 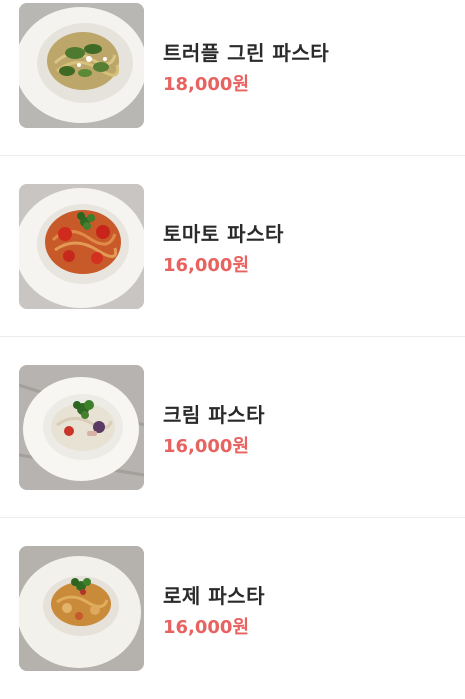 I want to click on menu-item-name: 트러플 그린 파스타, so click(x=246, y=53).